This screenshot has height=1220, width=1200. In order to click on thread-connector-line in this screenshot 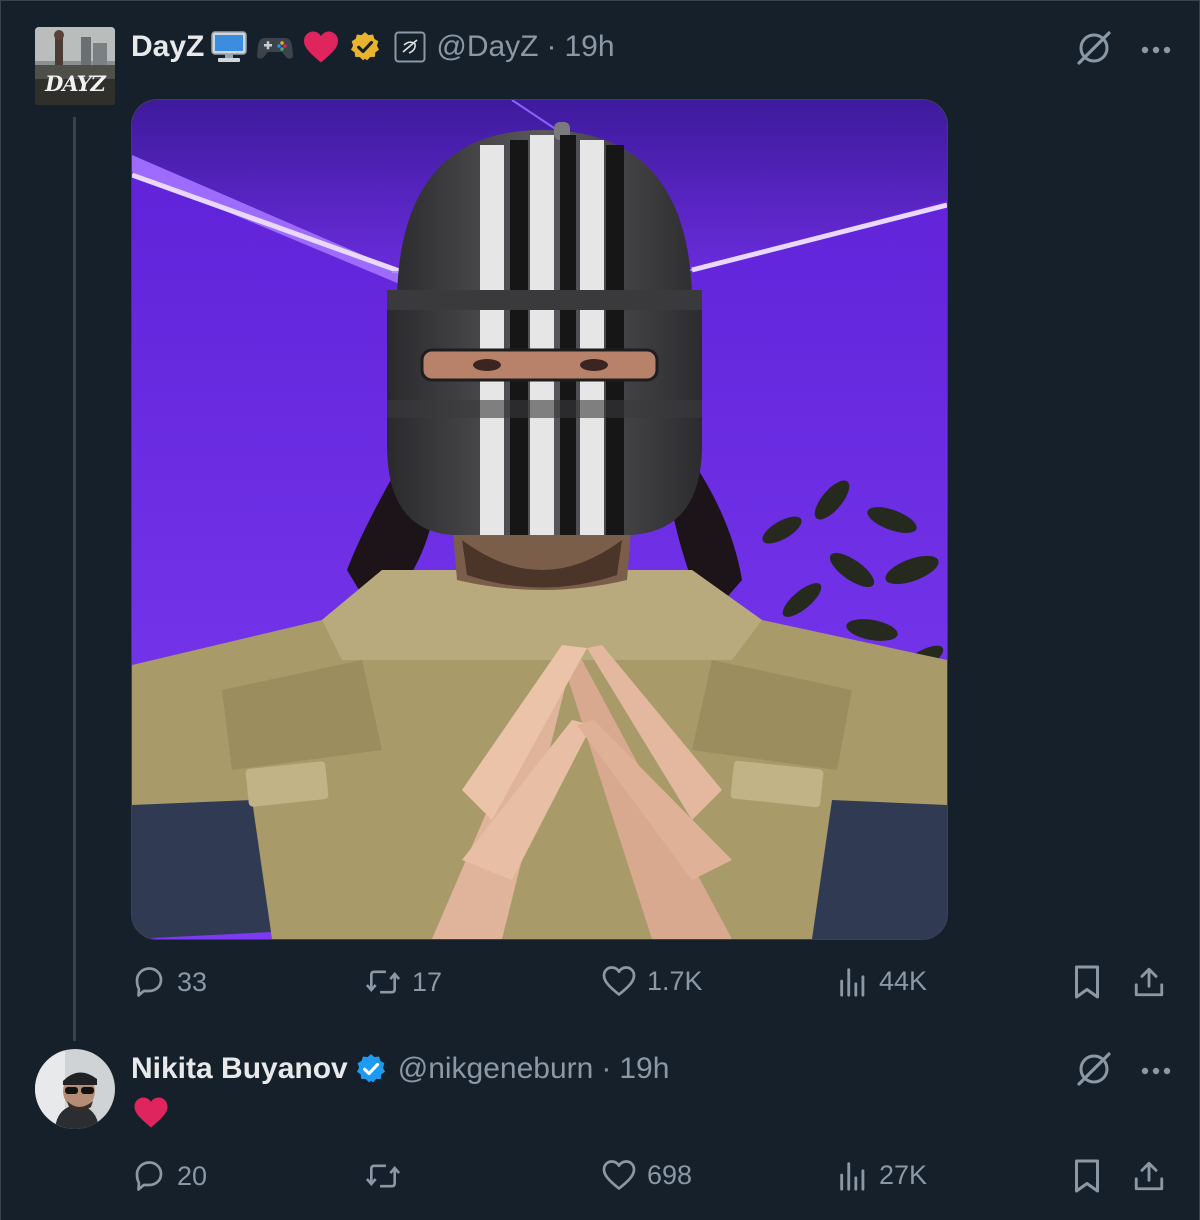, I will do `click(74, 579)`.